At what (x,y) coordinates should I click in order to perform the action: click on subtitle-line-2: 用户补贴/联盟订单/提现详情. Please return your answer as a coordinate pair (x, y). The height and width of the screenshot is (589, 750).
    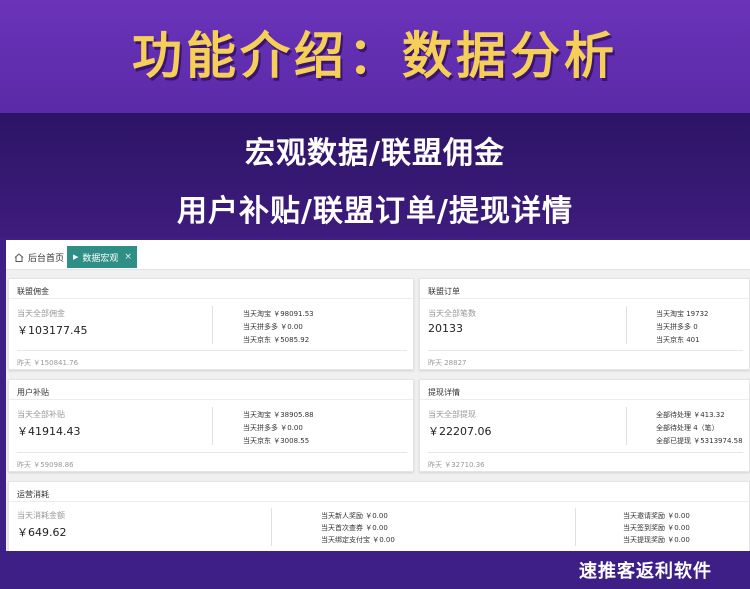
    Looking at the image, I should click on (375, 211).